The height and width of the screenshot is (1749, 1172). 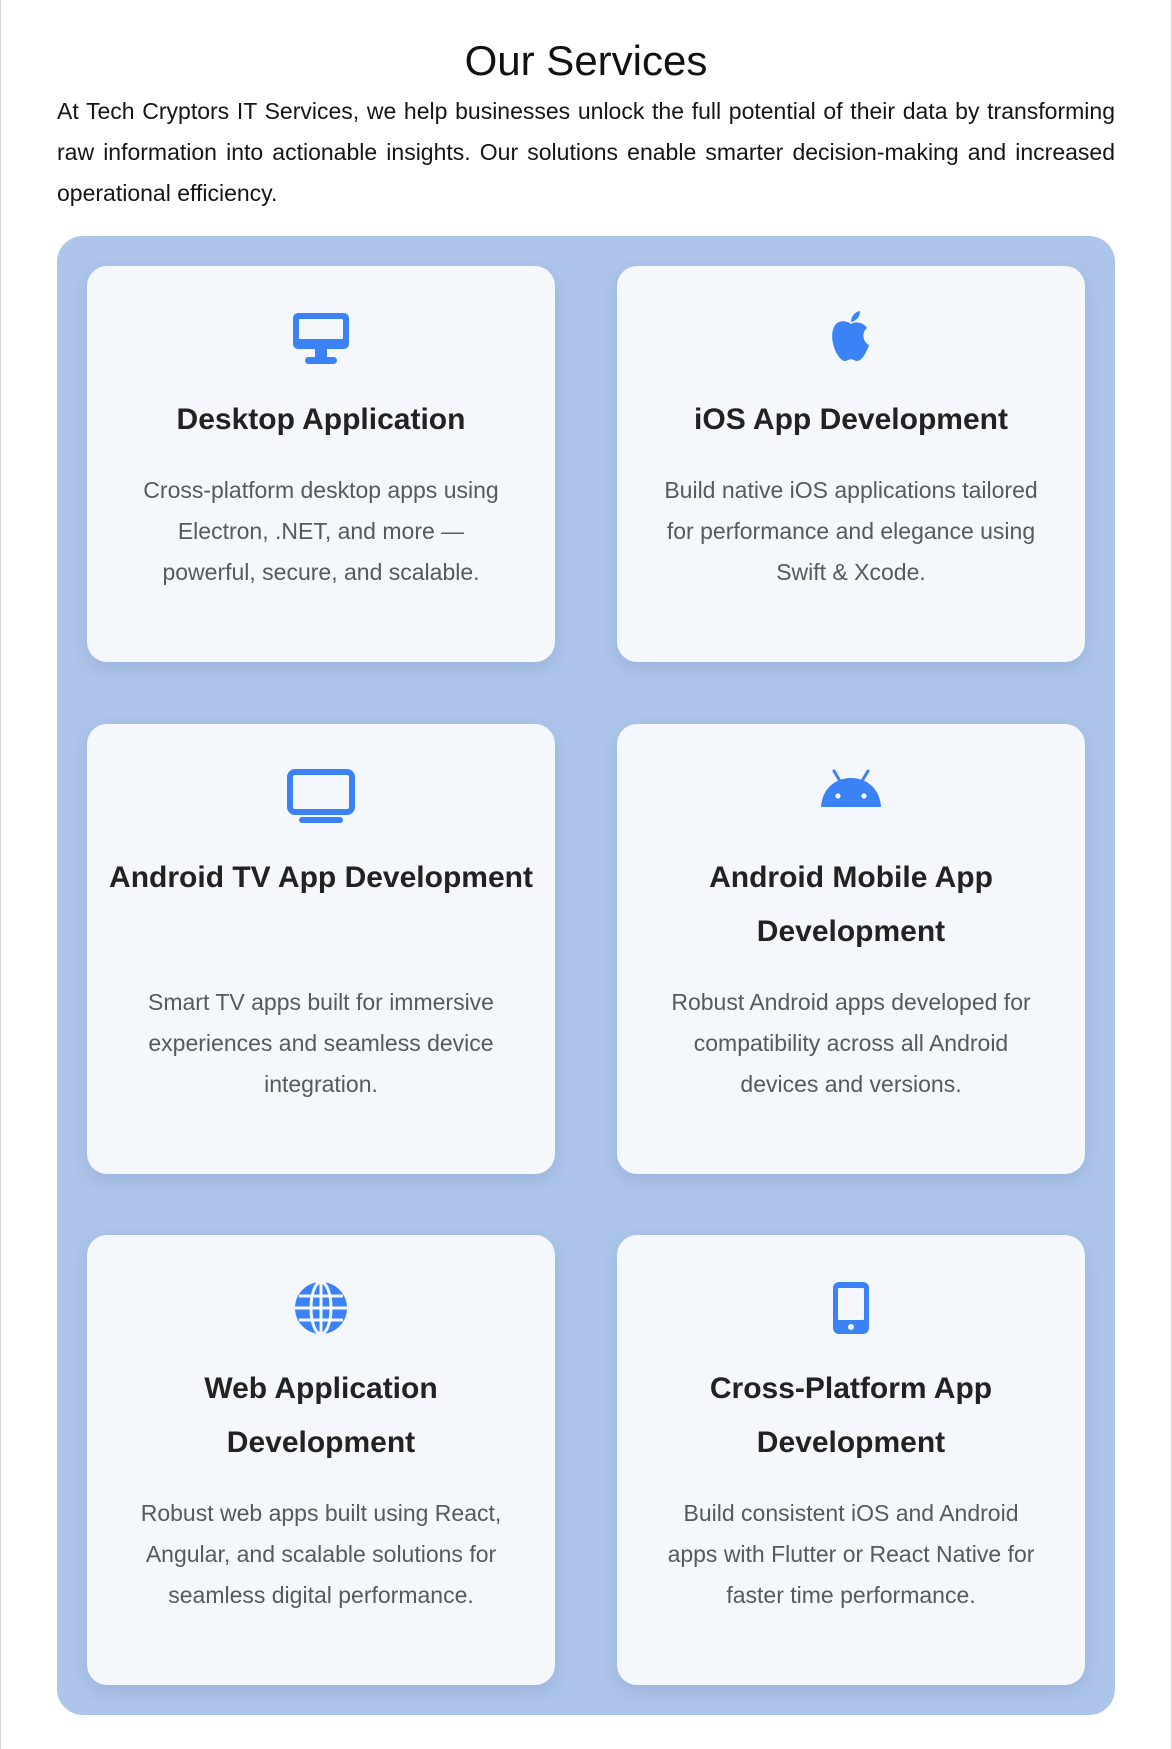 What do you see at coordinates (586, 60) in the screenshot?
I see `page-title: Our Services` at bounding box center [586, 60].